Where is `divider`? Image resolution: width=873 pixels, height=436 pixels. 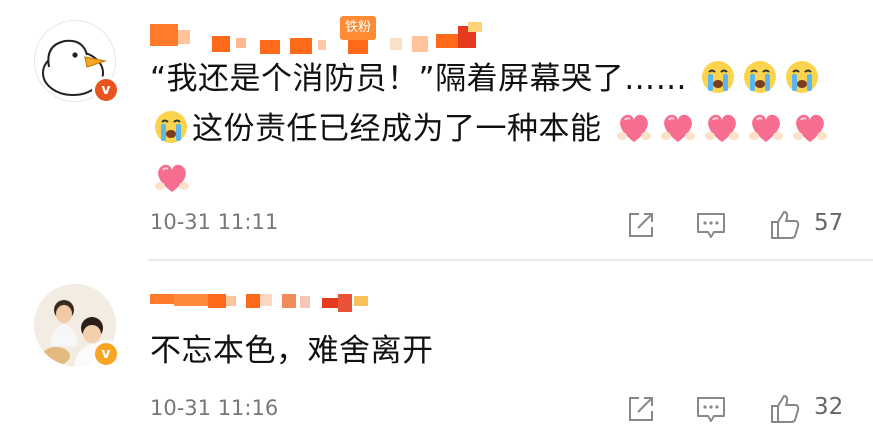
divider is located at coordinates (510, 260).